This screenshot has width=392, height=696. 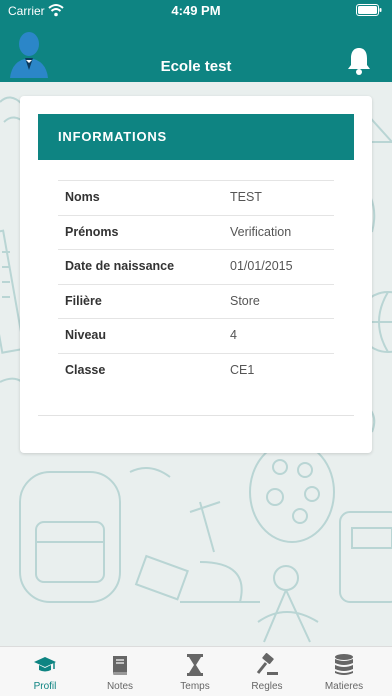 What do you see at coordinates (196, 41) in the screenshot?
I see `app-header: Carrier 4:49 PM Ecole test` at bounding box center [196, 41].